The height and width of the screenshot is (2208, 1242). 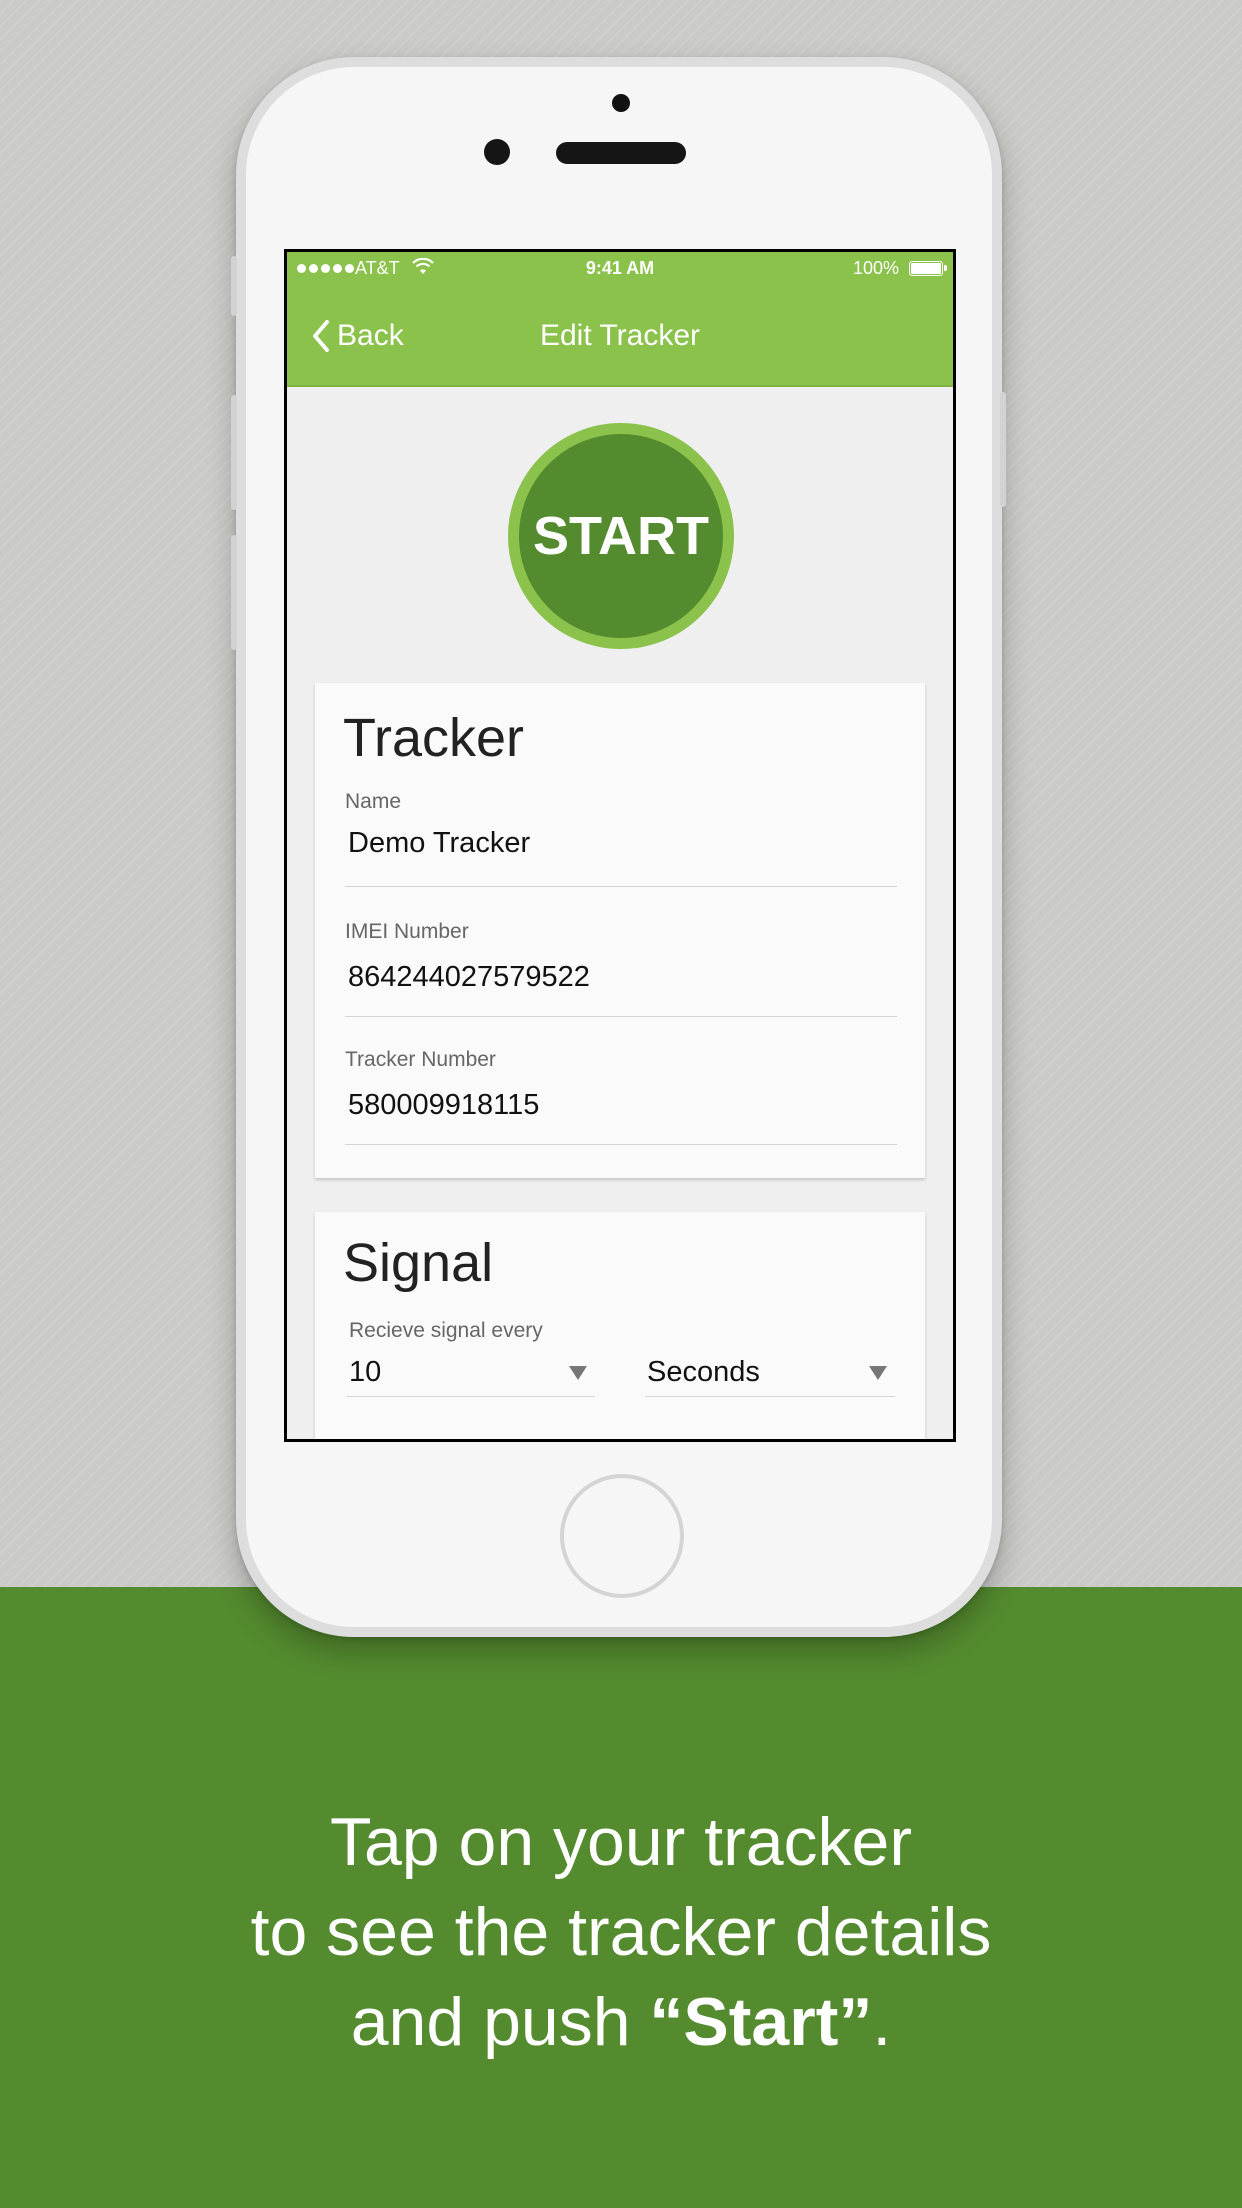 What do you see at coordinates (500, 2022) in the screenshot?
I see `caption-line-3-prefix: and push` at bounding box center [500, 2022].